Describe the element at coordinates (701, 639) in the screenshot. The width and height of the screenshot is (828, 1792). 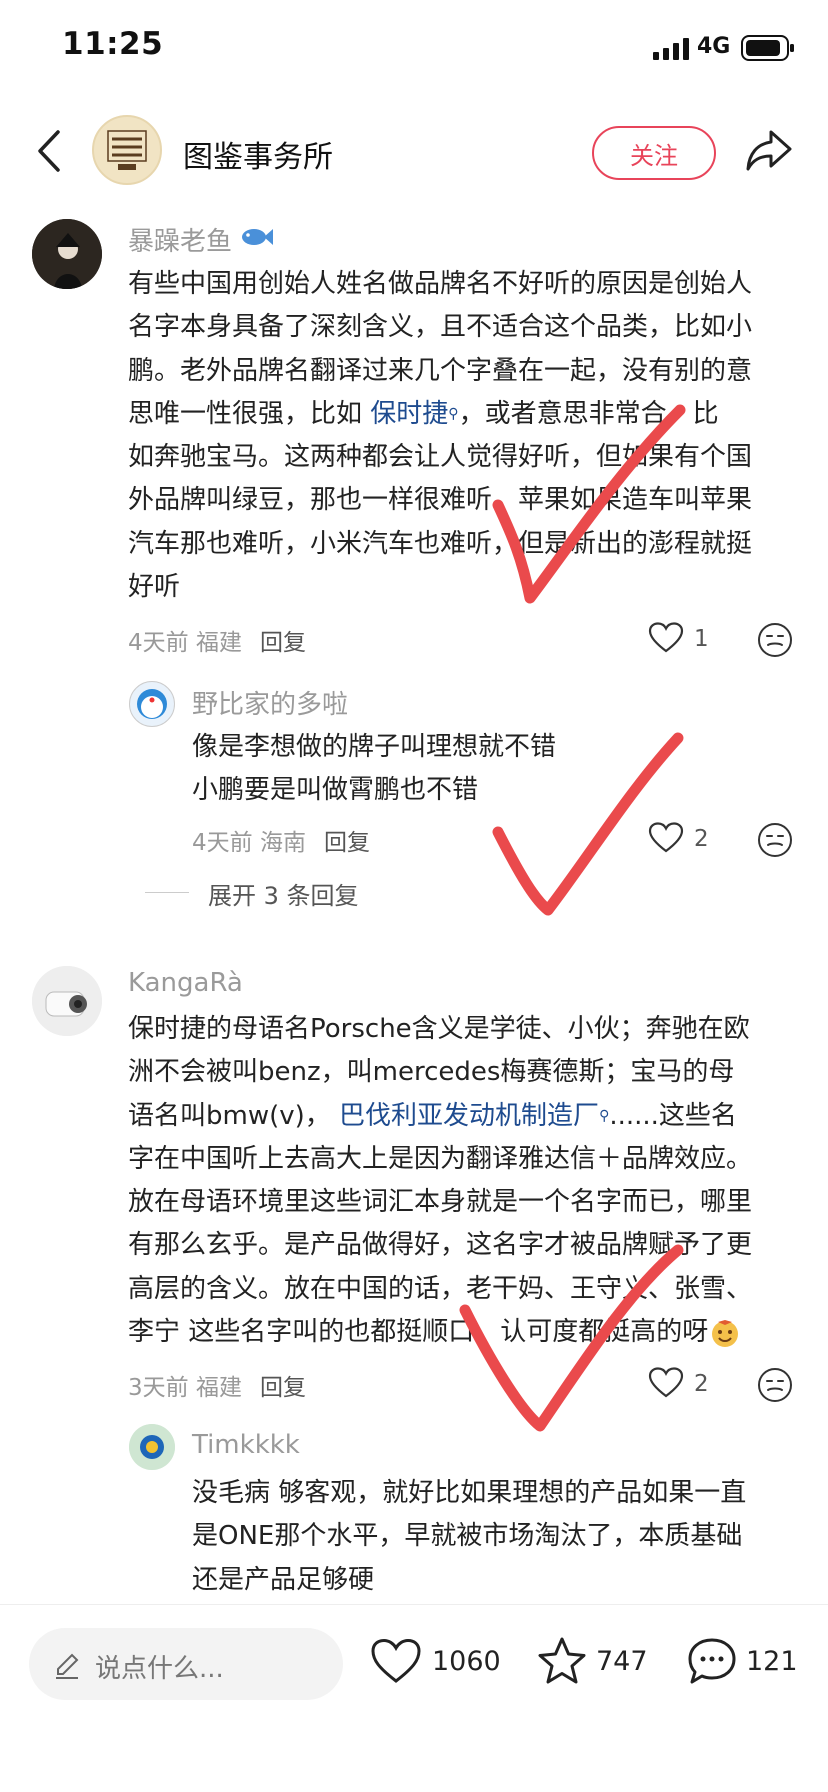
I see `like-count: 1` at that location.